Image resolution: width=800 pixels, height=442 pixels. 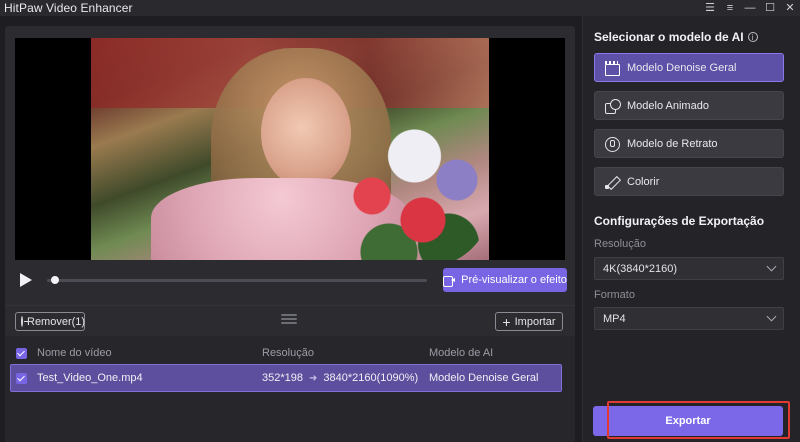 I want to click on remove-label: Remover(1), so click(x=56, y=321).